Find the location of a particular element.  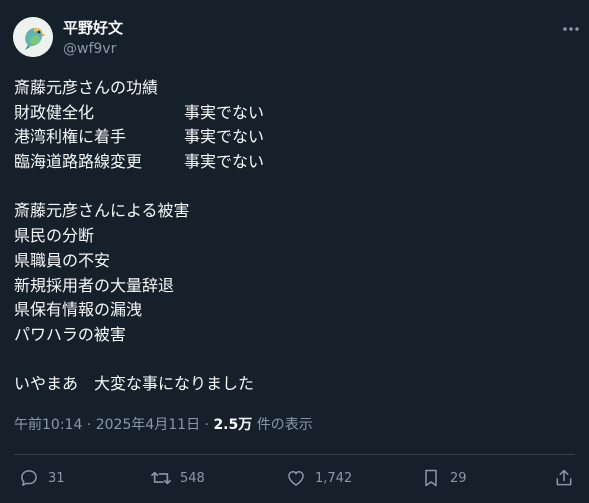

bookmark-icon is located at coordinates (431, 478).